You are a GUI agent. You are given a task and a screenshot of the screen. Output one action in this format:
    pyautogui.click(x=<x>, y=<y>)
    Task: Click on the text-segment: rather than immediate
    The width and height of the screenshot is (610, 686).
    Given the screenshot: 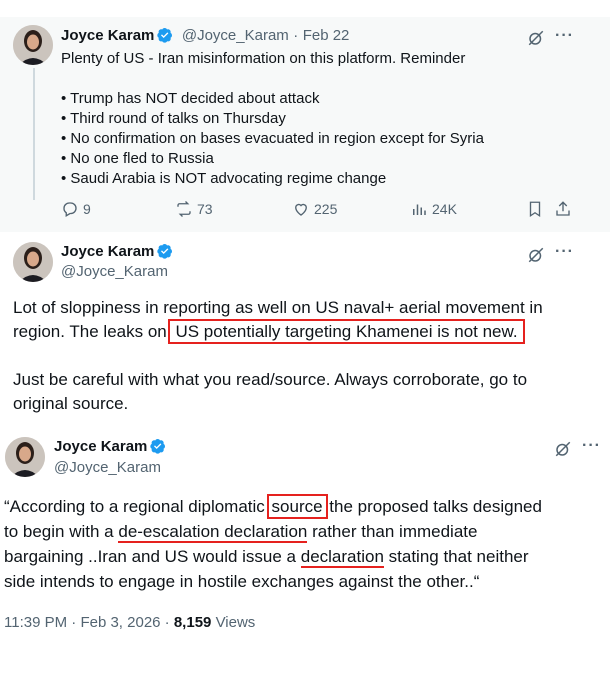 What is the action you would take?
    pyautogui.click(x=392, y=531)
    